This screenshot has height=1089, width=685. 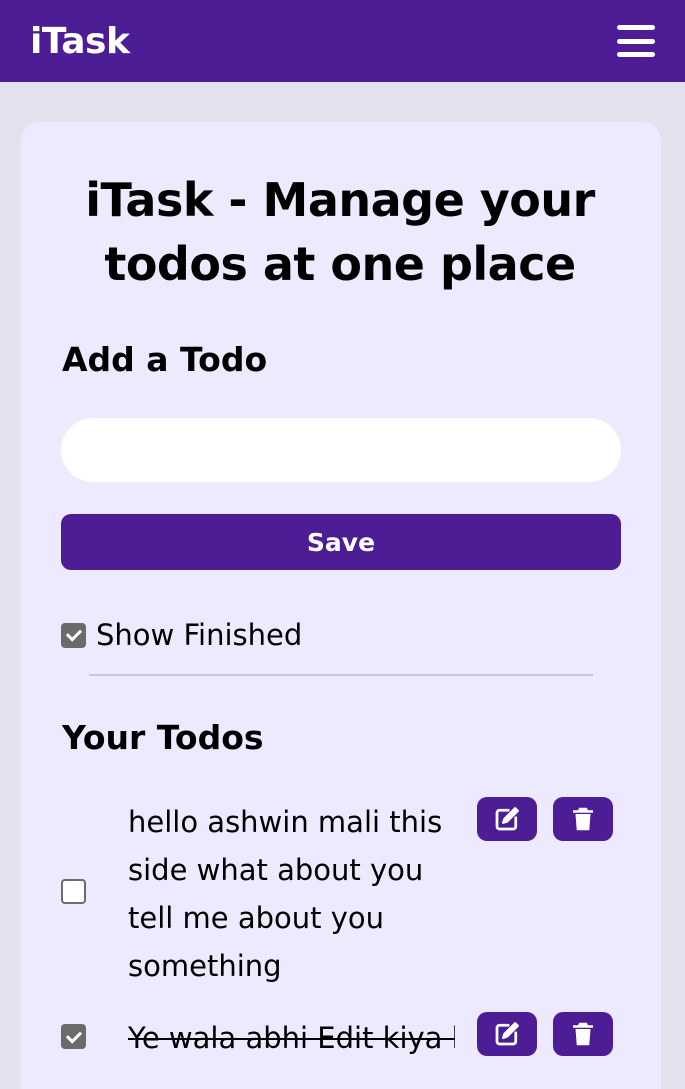 What do you see at coordinates (291, 1038) in the screenshot?
I see `todo-text: Ye wala abhi Edit kiya h` at bounding box center [291, 1038].